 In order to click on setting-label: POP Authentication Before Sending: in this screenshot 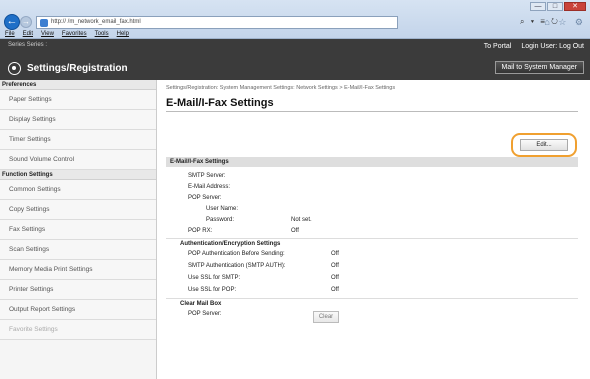, I will do `click(236, 254)`.